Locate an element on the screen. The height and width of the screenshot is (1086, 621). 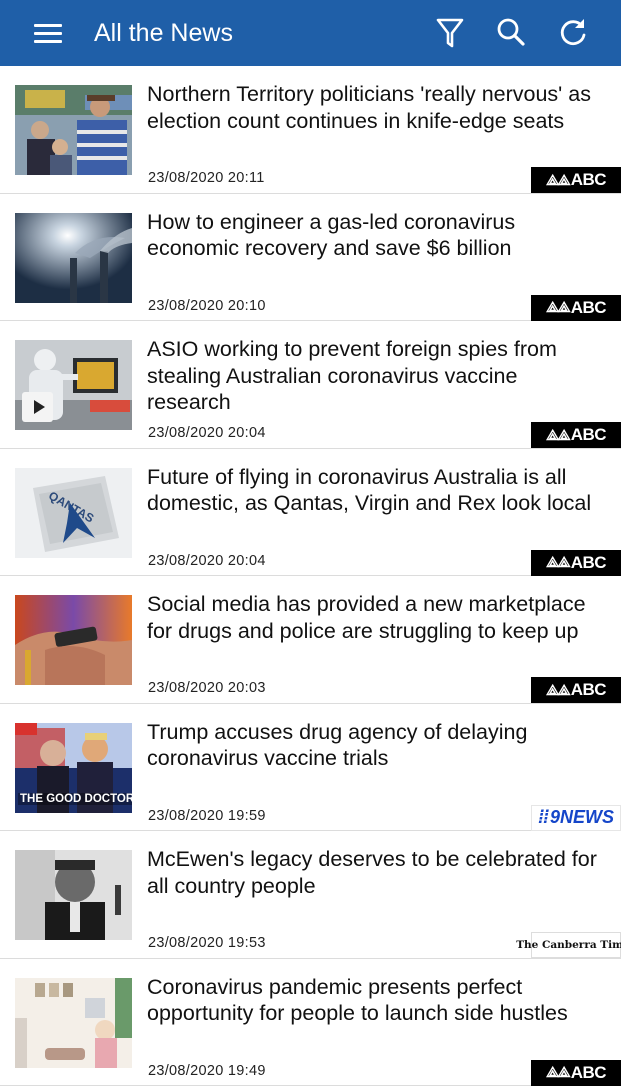
article-timestamp: 23/08/2020 19:59 is located at coordinates (207, 816).